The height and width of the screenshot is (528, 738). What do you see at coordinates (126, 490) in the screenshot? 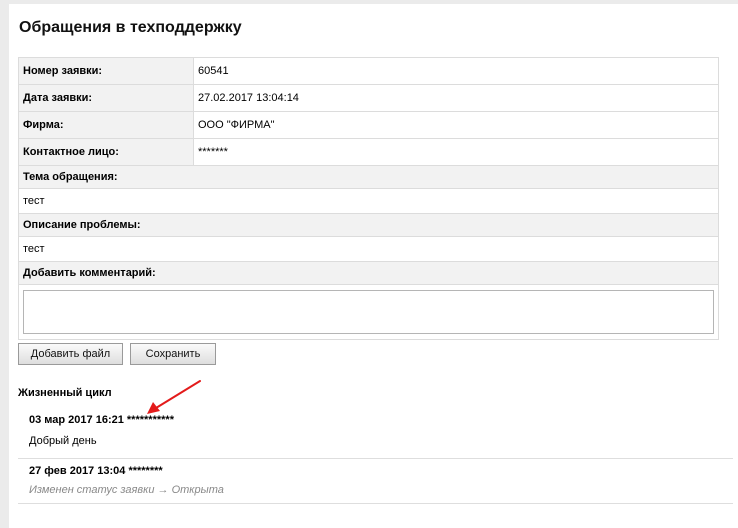
I see `lifecycle-entry-text: Изменен статус заявки → Открыта` at bounding box center [126, 490].